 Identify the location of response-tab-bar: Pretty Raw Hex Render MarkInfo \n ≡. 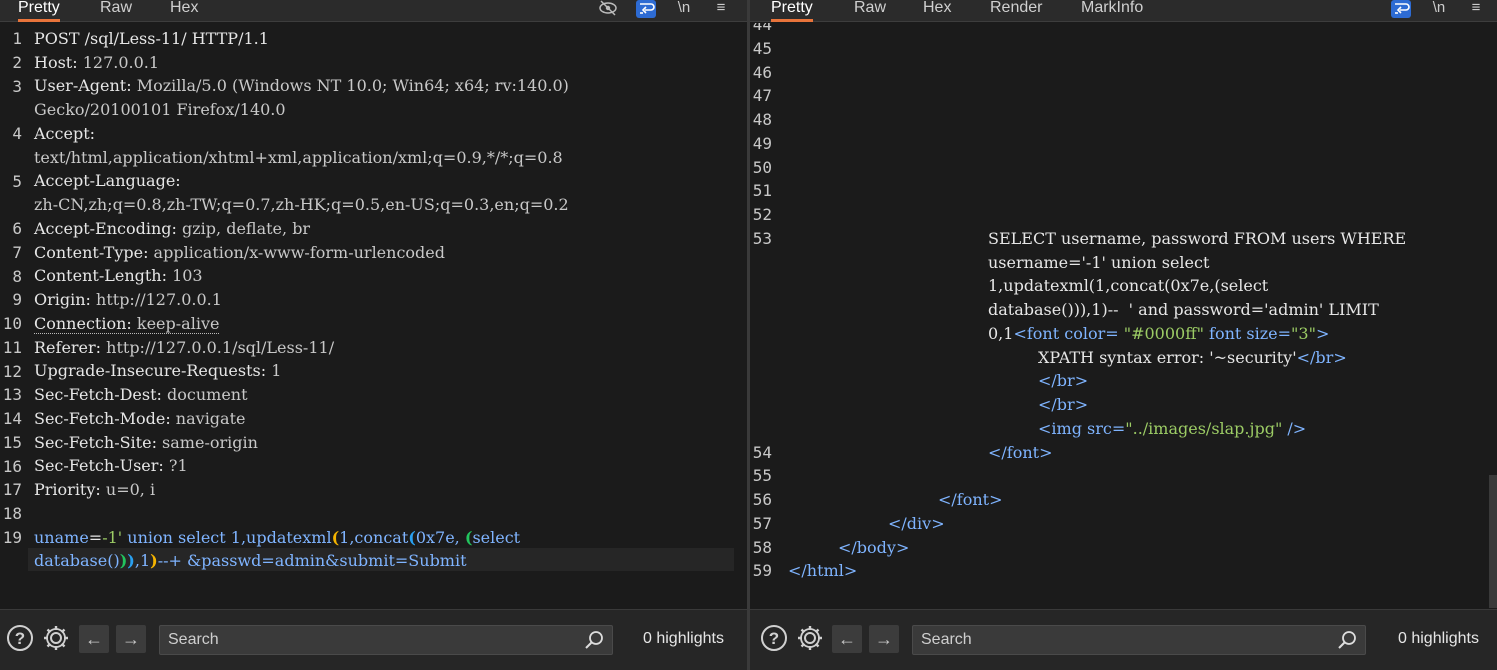
(1123, 11).